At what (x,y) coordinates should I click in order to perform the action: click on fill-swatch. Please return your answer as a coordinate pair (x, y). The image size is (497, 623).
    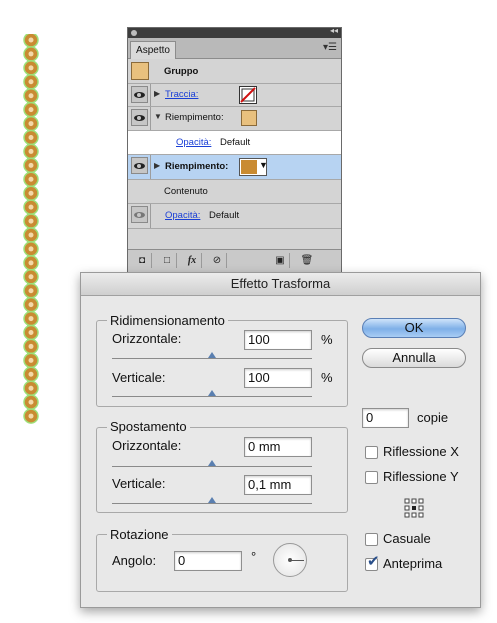
    Looking at the image, I should click on (249, 118).